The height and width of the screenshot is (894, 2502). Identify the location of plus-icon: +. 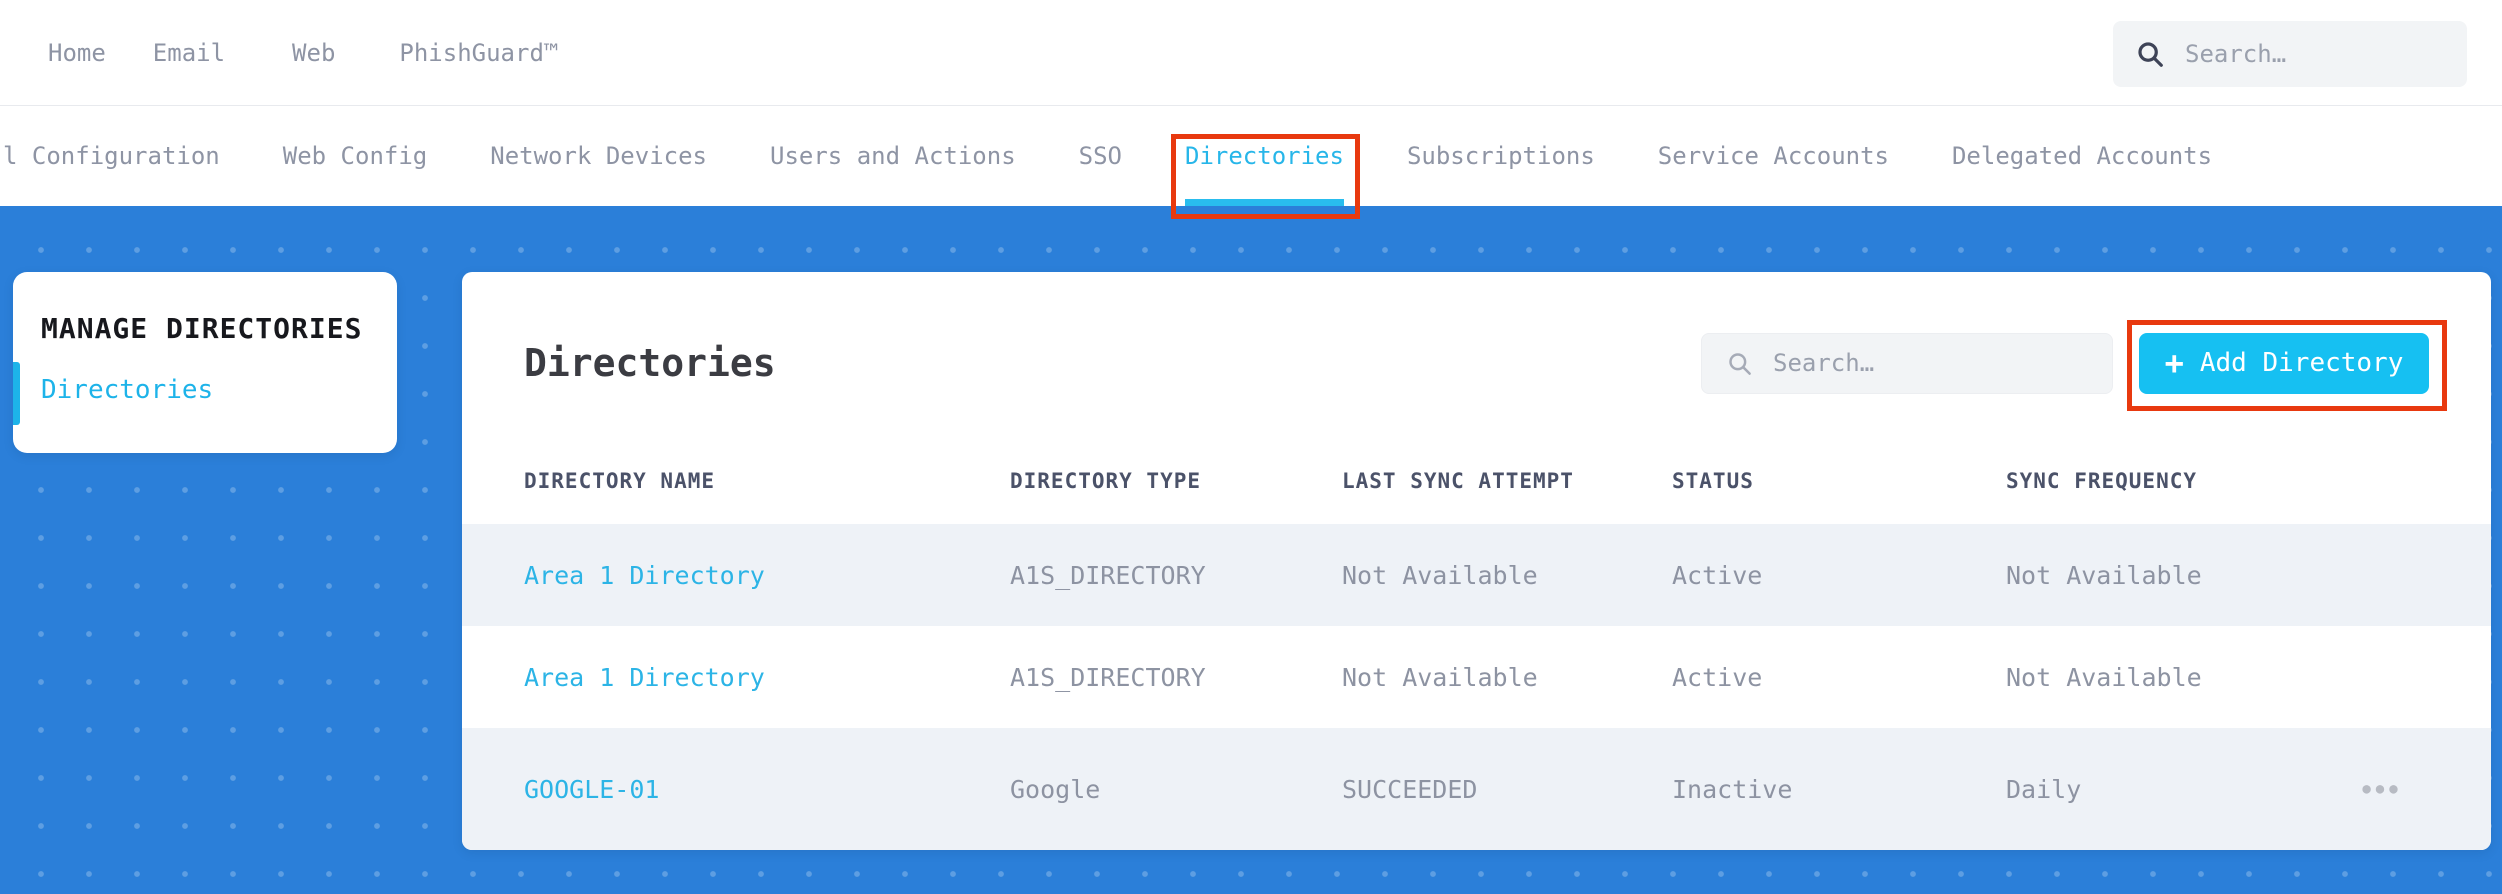
(2174, 363).